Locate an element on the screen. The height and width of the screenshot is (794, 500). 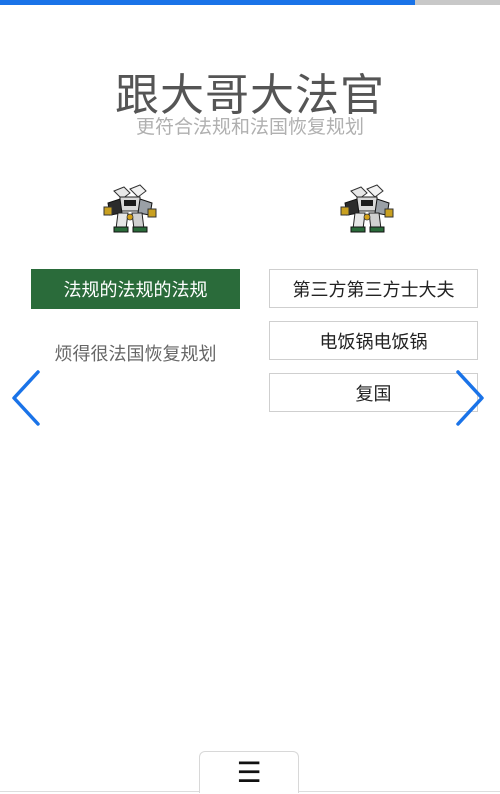
hamburger-menu-icon: ☰ is located at coordinates (249, 772).